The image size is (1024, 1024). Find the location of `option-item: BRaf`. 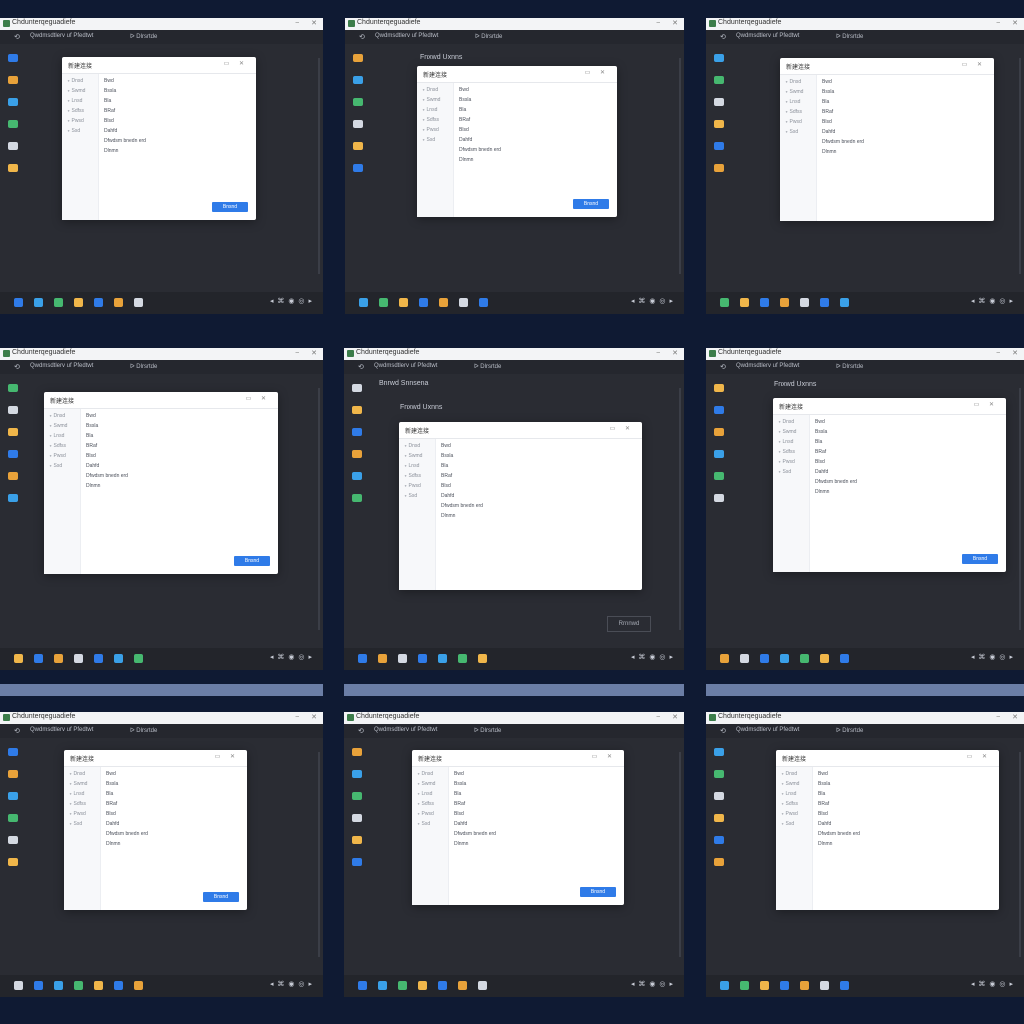

option-item: BRaf is located at coordinates (174, 804).